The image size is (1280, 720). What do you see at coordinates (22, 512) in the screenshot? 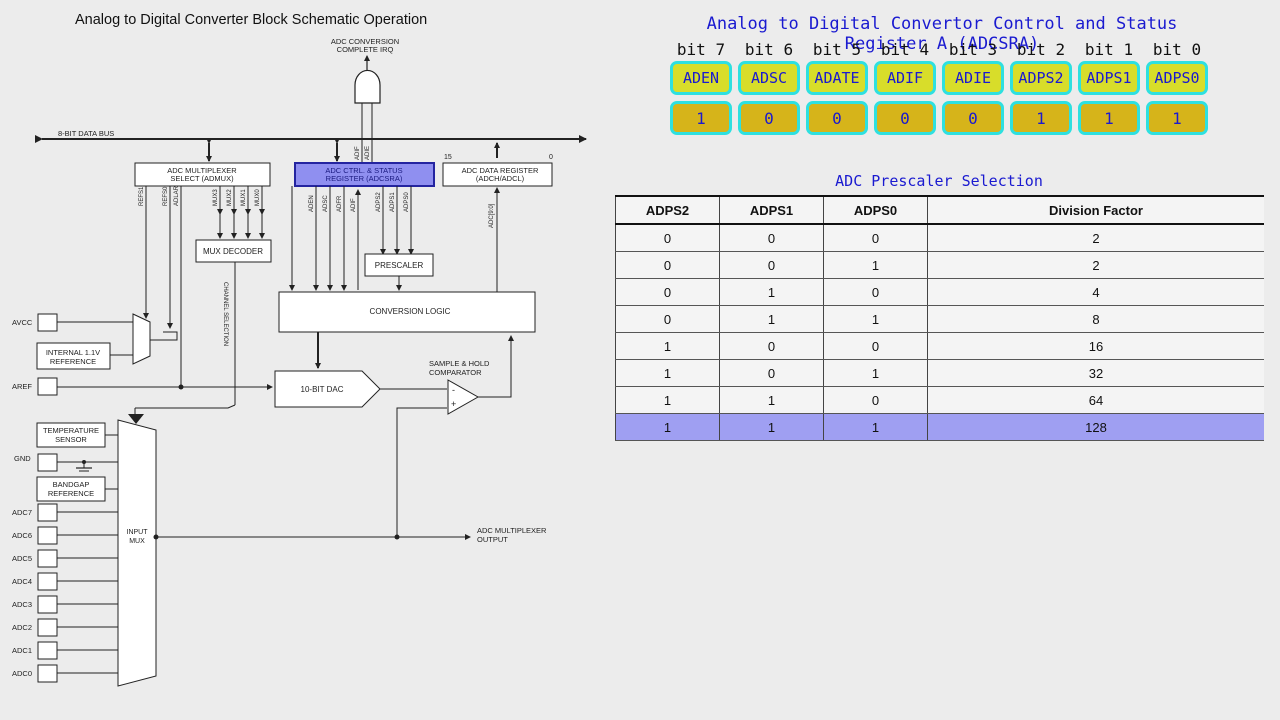
I see `adc-pin-label: ADC7` at bounding box center [22, 512].